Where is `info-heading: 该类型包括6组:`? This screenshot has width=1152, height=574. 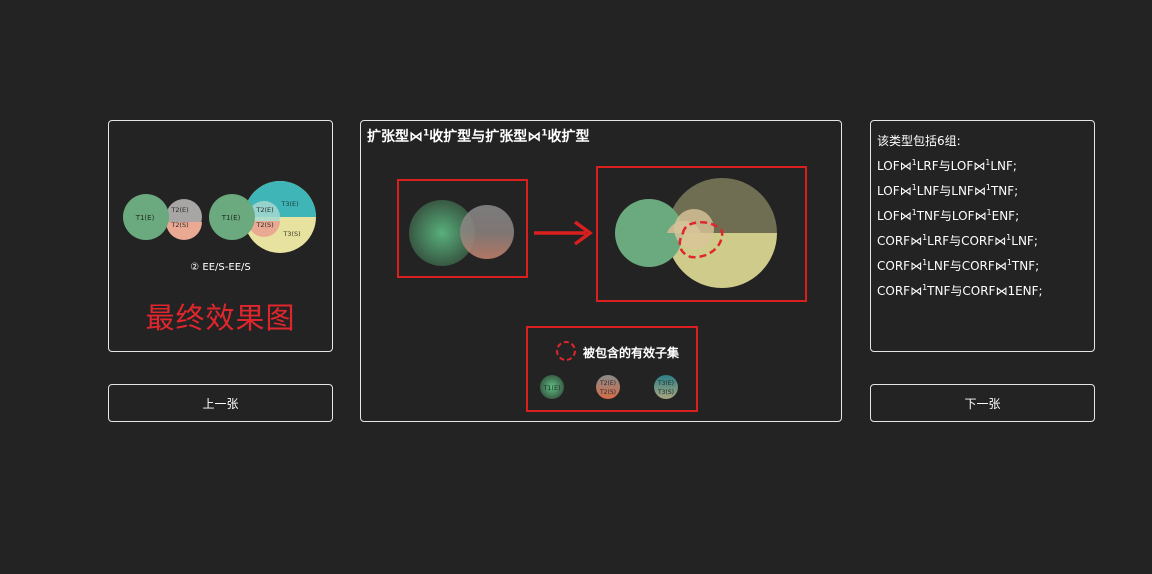 info-heading: 该类型包括6组: is located at coordinates (919, 141).